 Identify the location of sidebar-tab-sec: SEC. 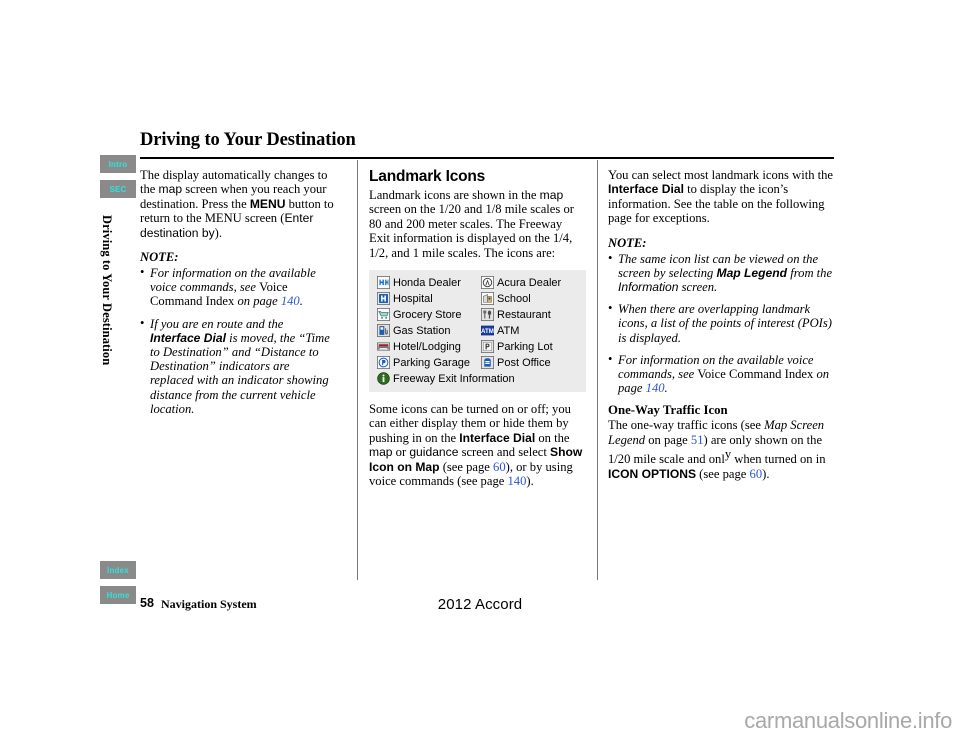
(118, 189).